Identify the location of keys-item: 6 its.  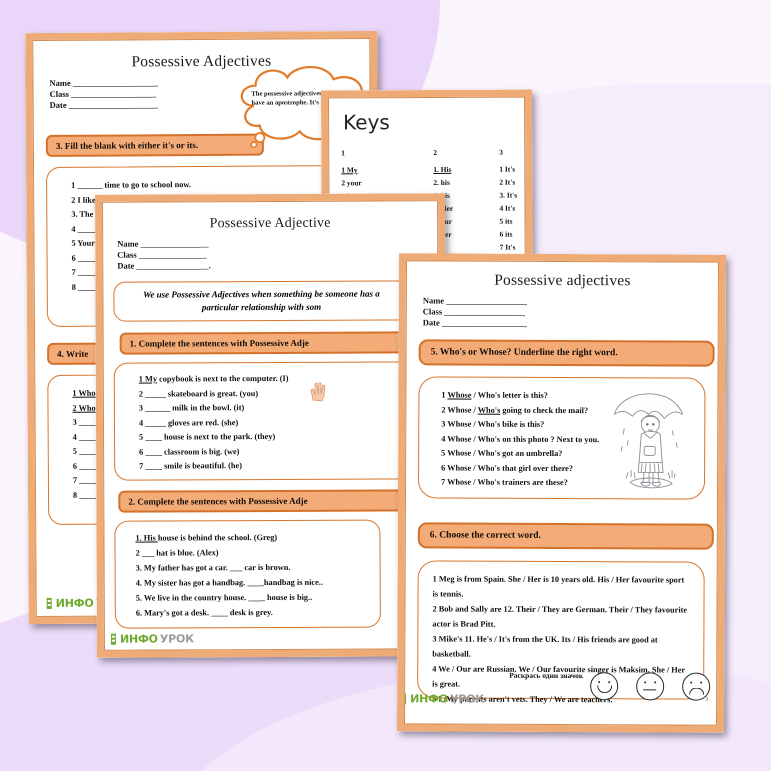
(506, 234).